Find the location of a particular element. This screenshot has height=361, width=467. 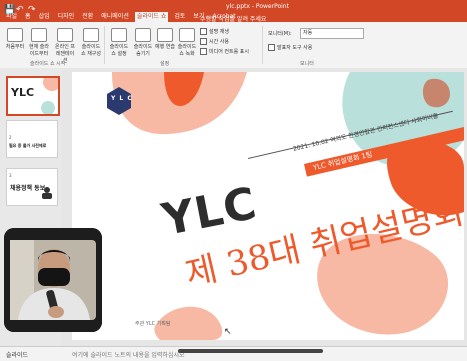

webcam-person-image is located at coordinates (53, 280).